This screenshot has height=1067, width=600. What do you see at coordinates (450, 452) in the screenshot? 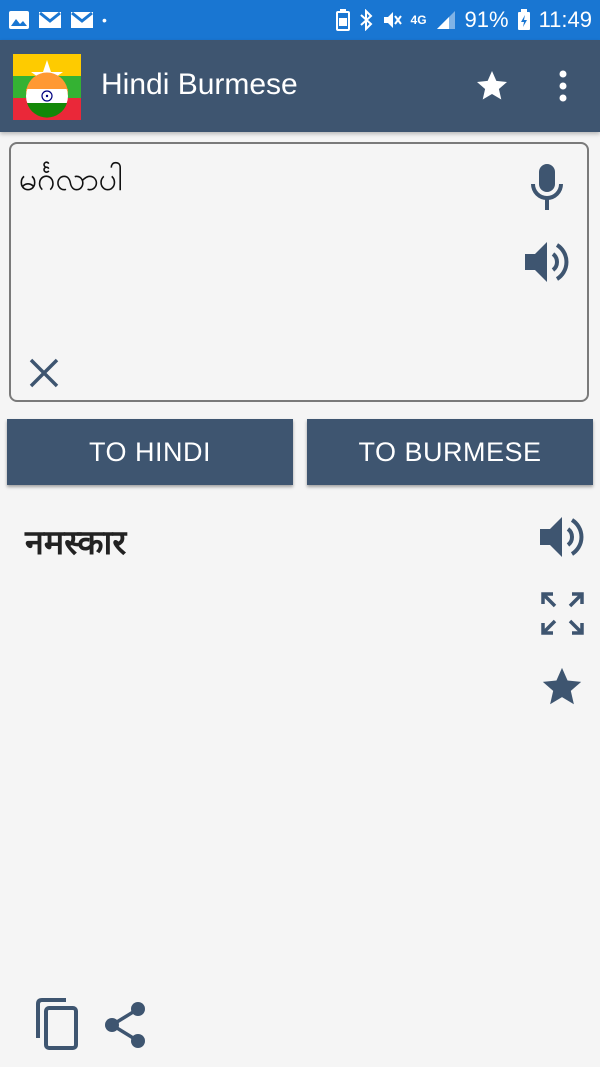
I see `to-burmese-button: TO BURMESE` at bounding box center [450, 452].